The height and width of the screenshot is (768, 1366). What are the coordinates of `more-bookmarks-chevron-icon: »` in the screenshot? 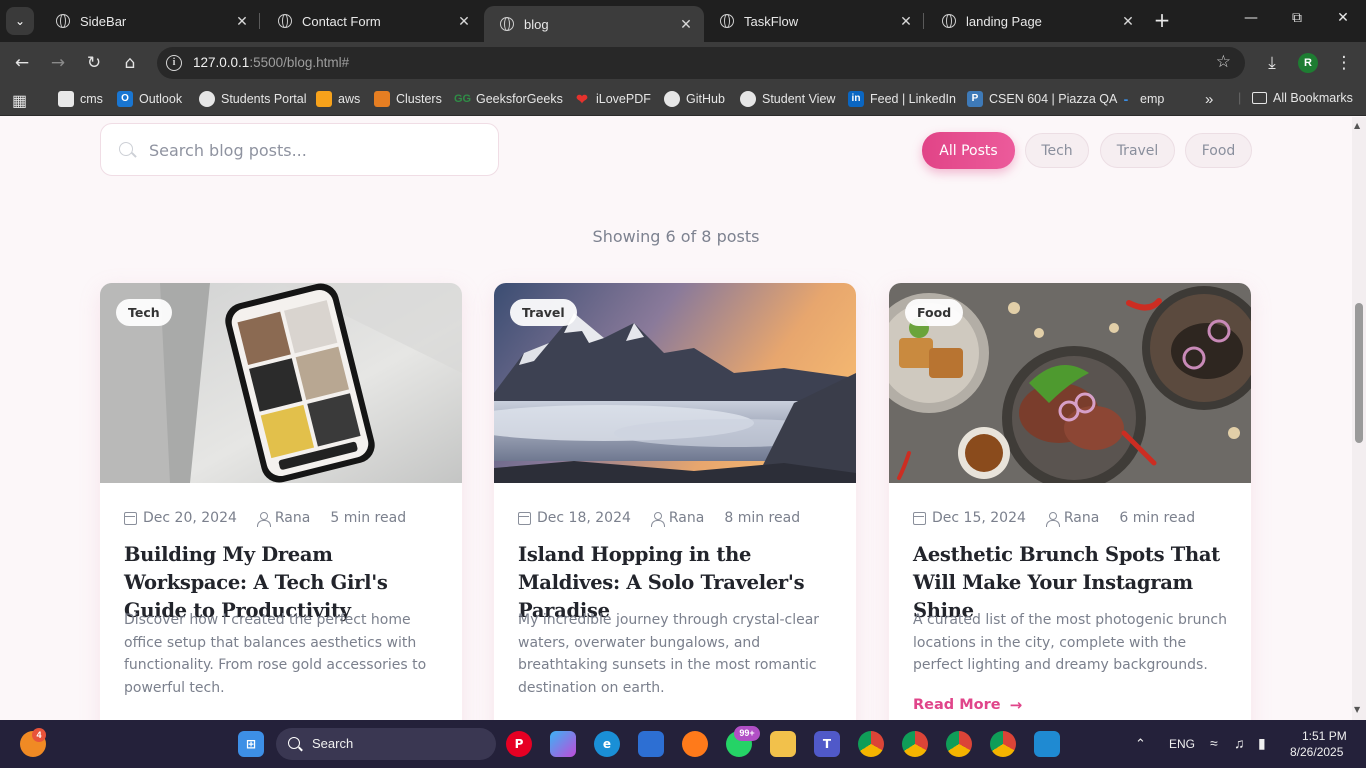 It's located at (1209, 99).